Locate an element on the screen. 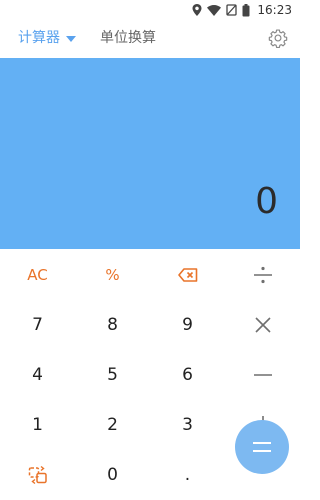  percent-button: % is located at coordinates (112, 275).